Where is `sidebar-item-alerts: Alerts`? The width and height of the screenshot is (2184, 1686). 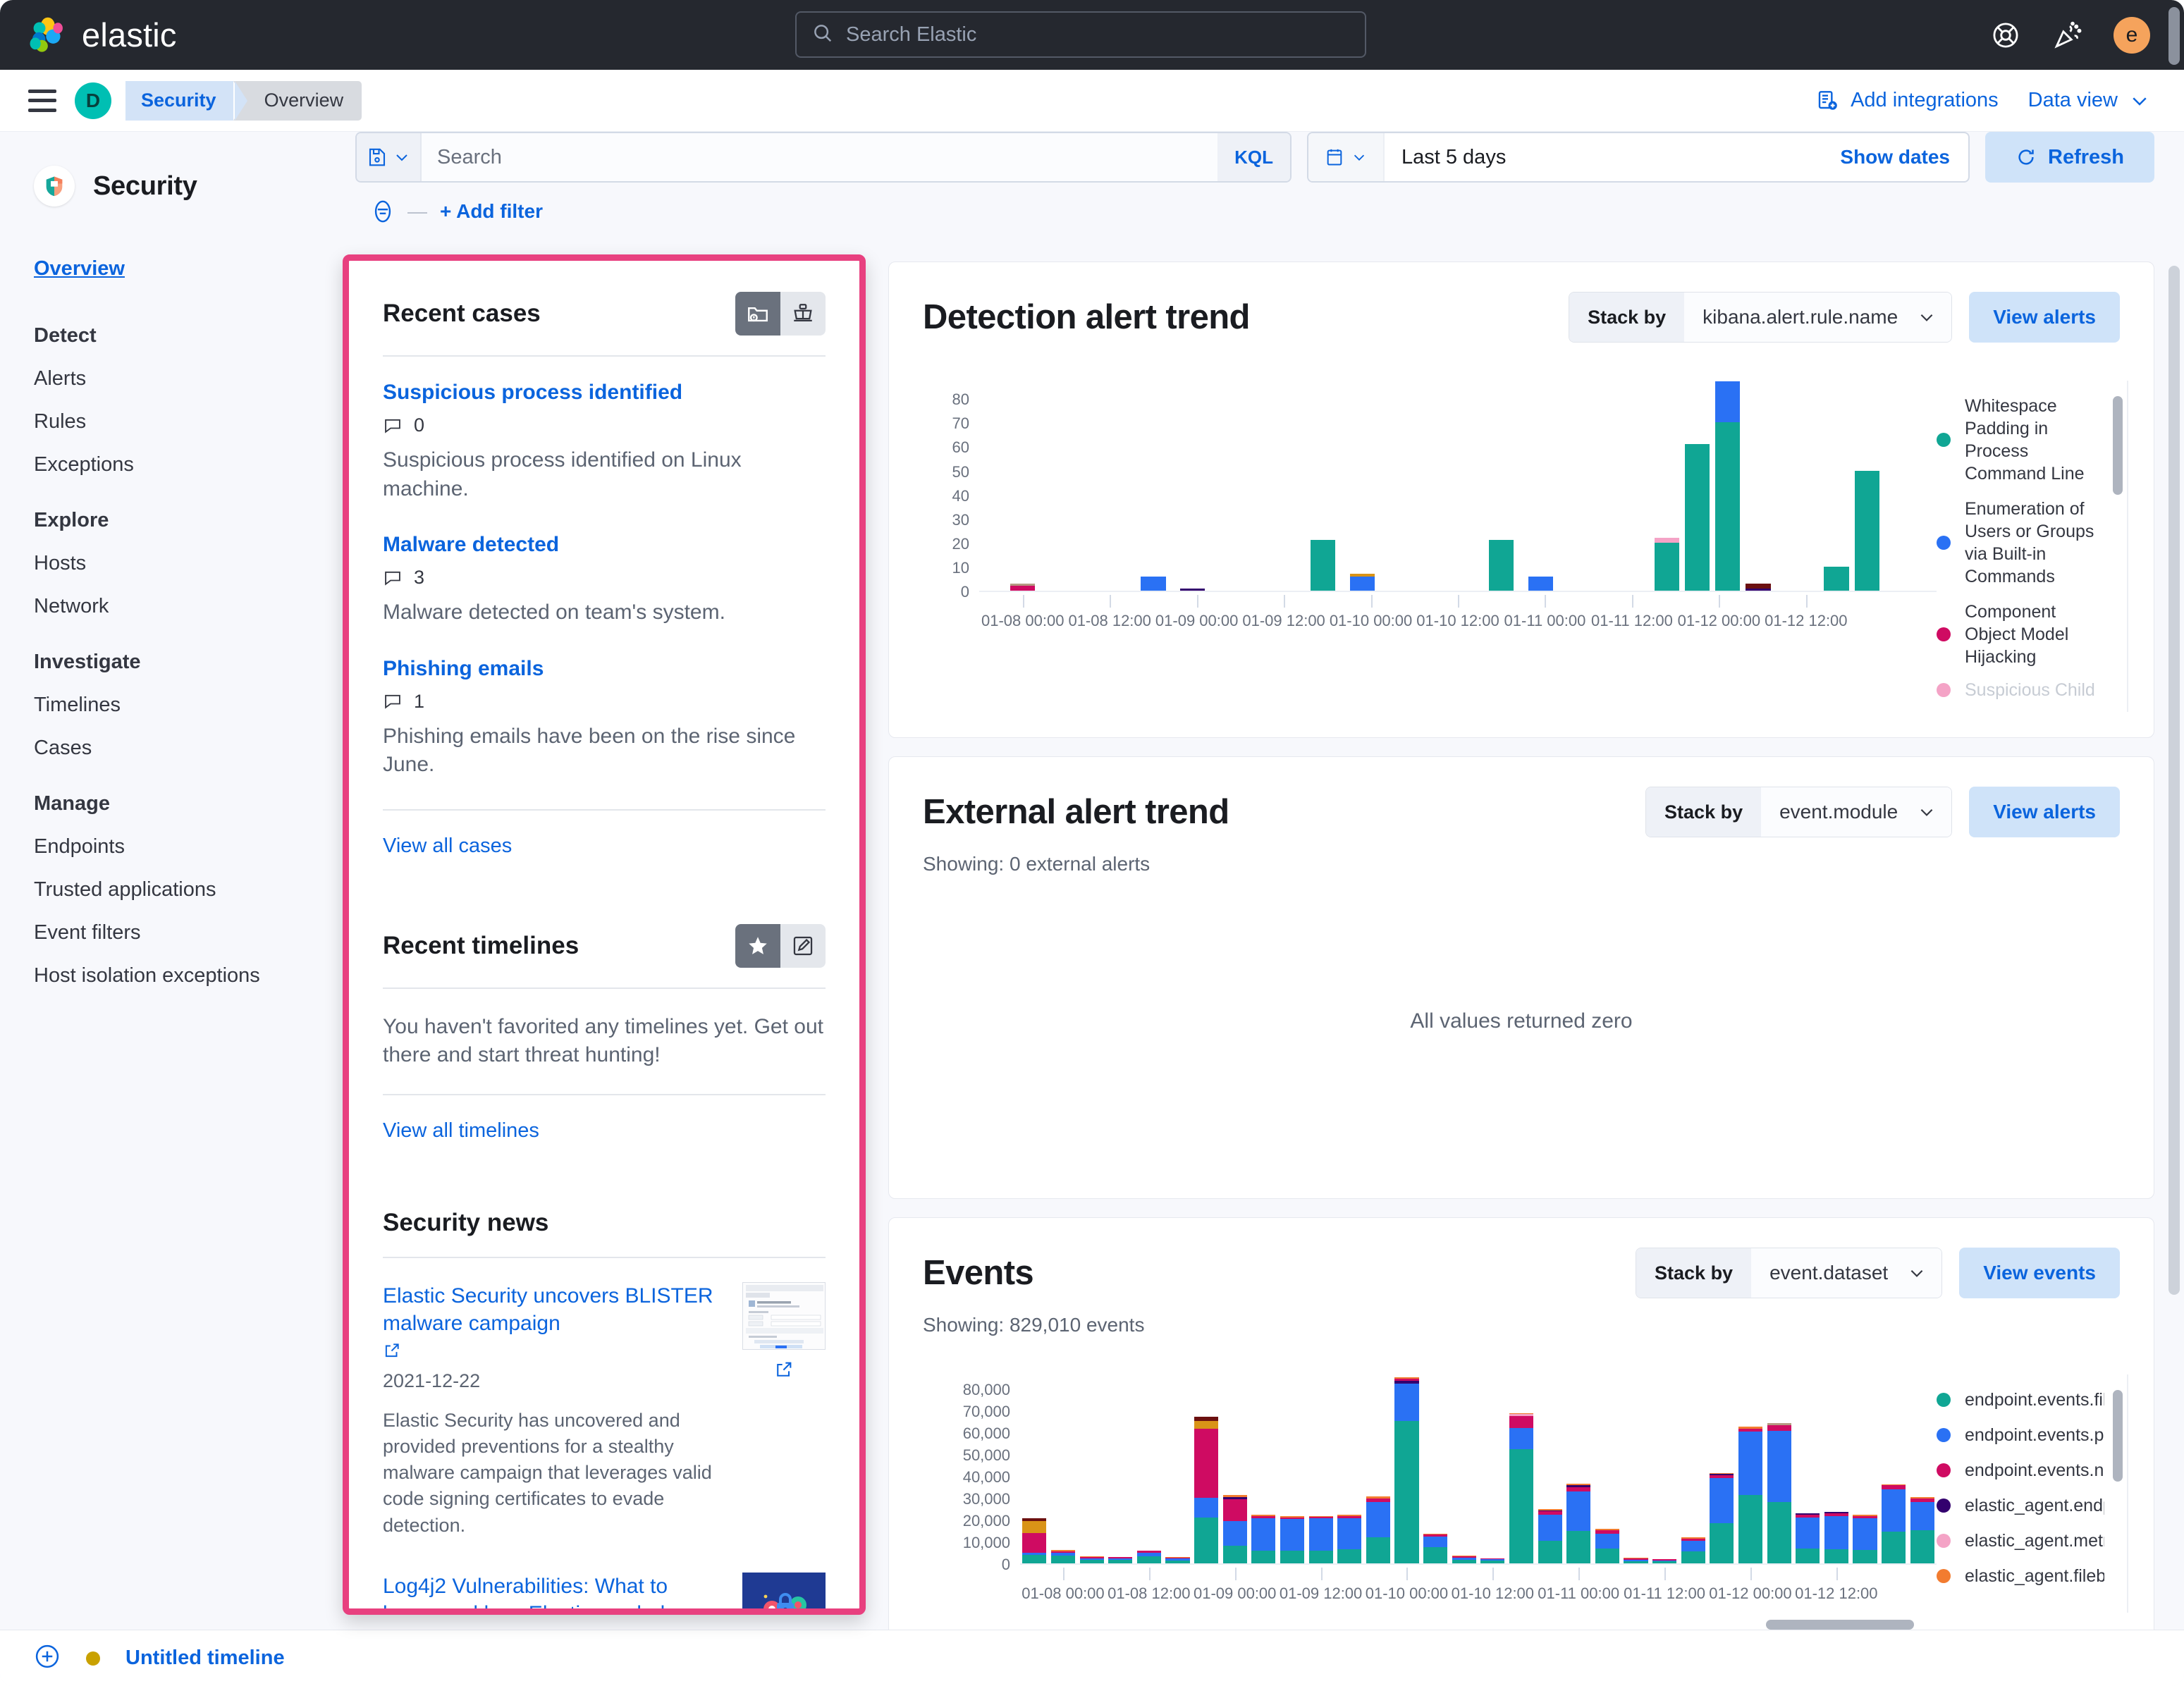
sidebar-item-alerts: Alerts is located at coordinates (191, 379).